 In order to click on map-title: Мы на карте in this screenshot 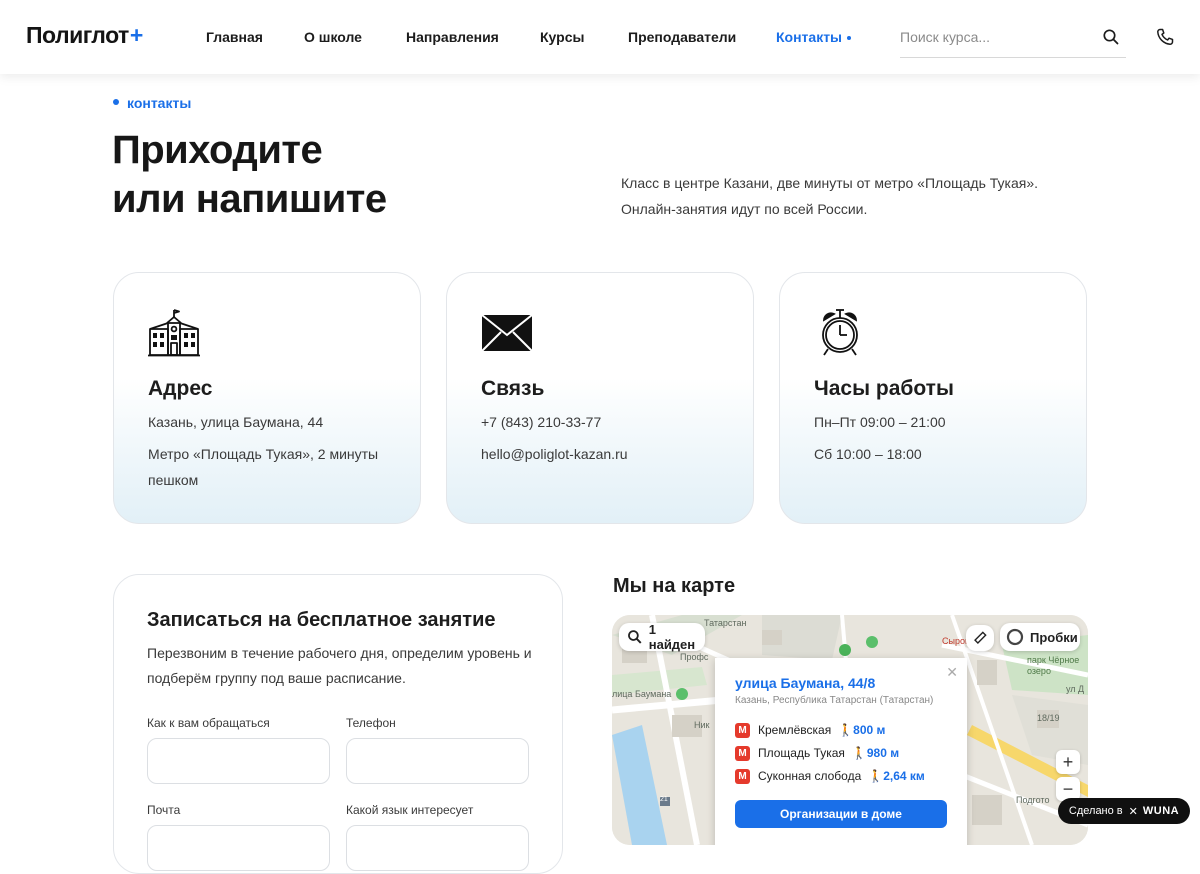, I will do `click(674, 586)`.